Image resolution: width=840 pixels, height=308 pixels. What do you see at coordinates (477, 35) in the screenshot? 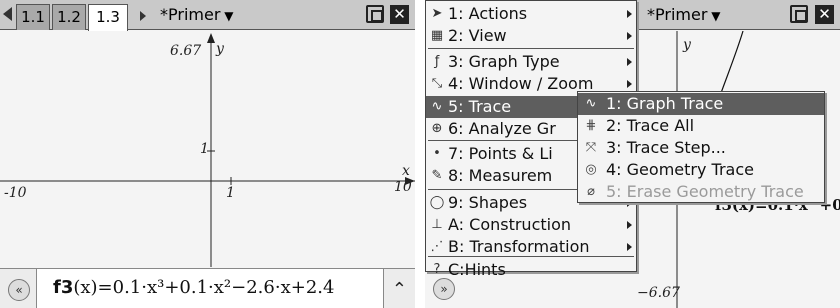
I see `menu-item-label: 2: View` at bounding box center [477, 35].